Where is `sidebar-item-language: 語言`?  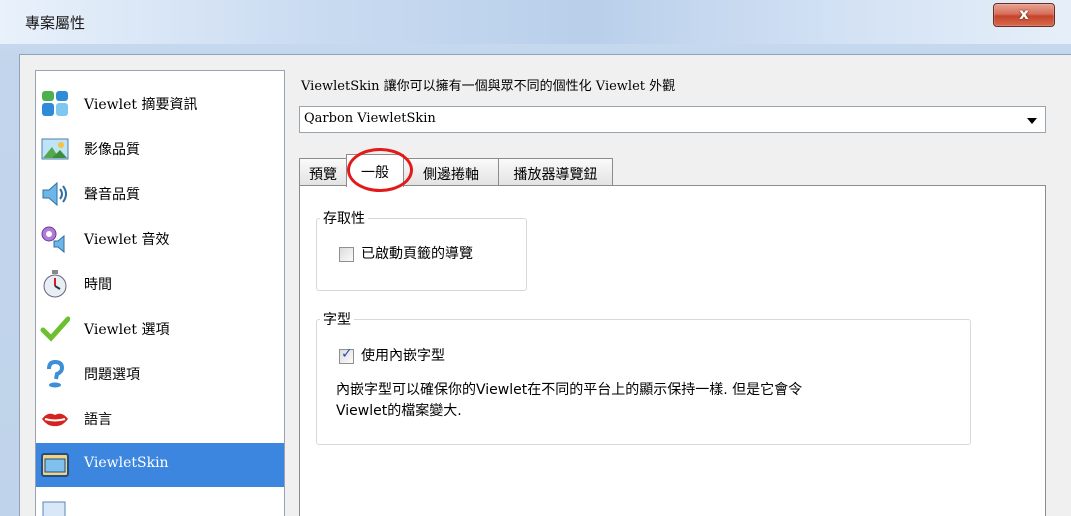 sidebar-item-language: 語言 is located at coordinates (160, 419).